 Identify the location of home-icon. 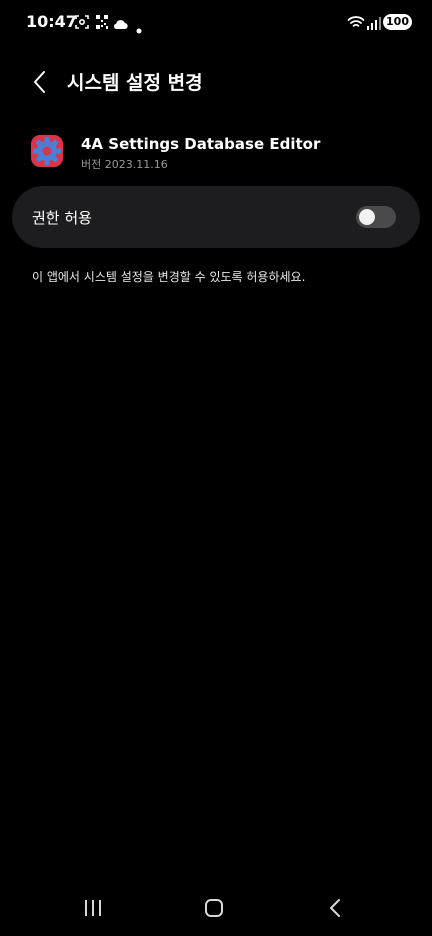
(214, 908).